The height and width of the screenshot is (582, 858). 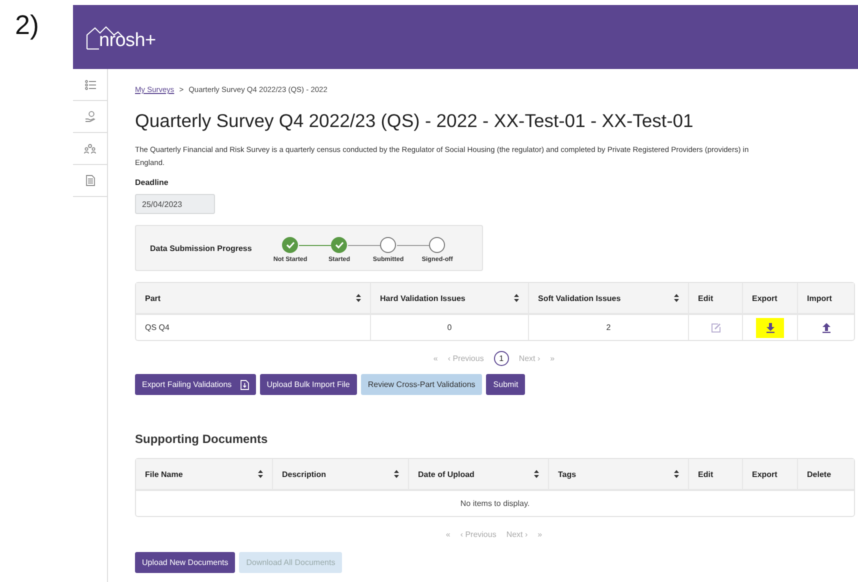 What do you see at coordinates (195, 384) in the screenshot?
I see `action-button: Export Failing Validations` at bounding box center [195, 384].